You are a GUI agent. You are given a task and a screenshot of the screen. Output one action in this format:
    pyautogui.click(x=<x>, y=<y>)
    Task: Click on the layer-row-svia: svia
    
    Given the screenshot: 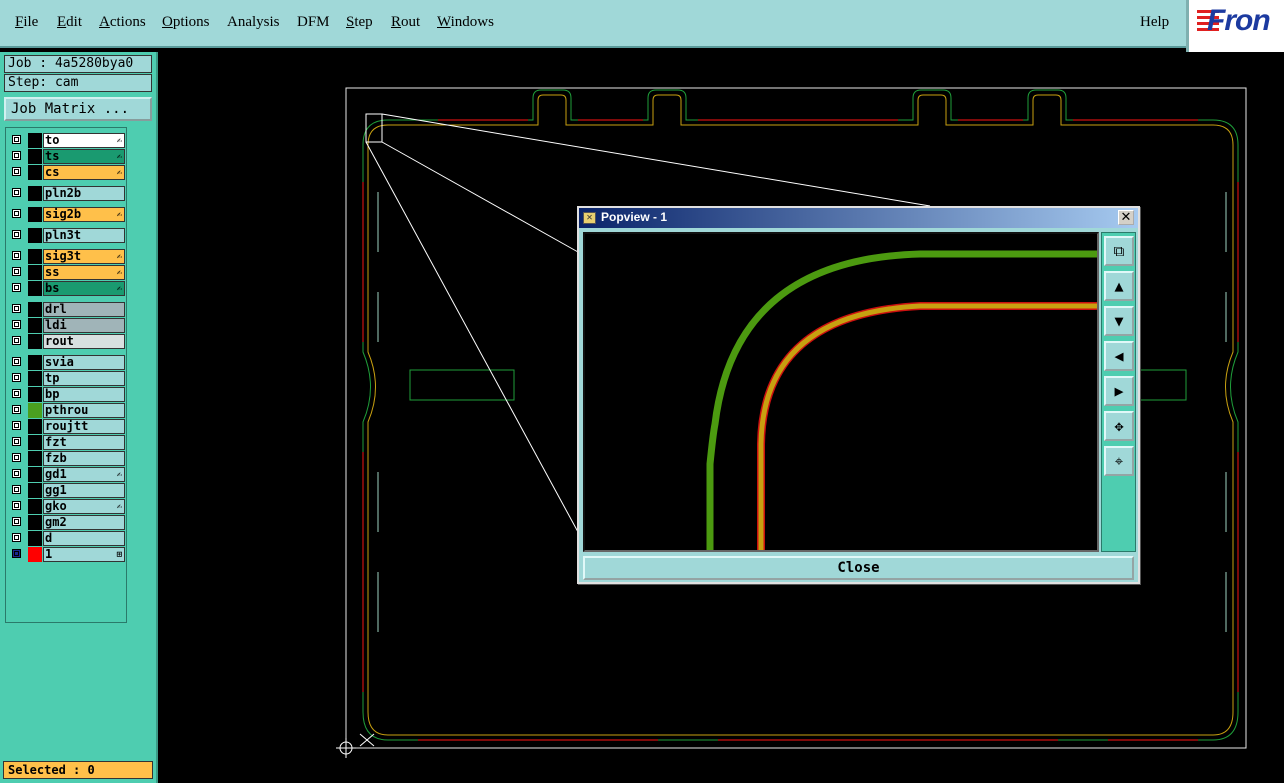 What is the action you would take?
    pyautogui.click(x=68, y=362)
    